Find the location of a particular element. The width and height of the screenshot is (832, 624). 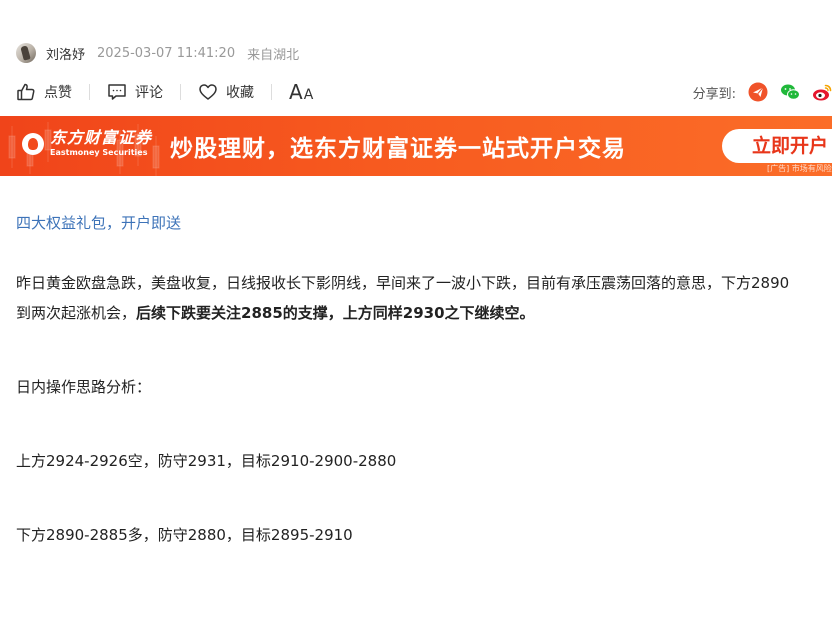

promo-link: 四大权益礼包，开户即送 is located at coordinates (98, 223).